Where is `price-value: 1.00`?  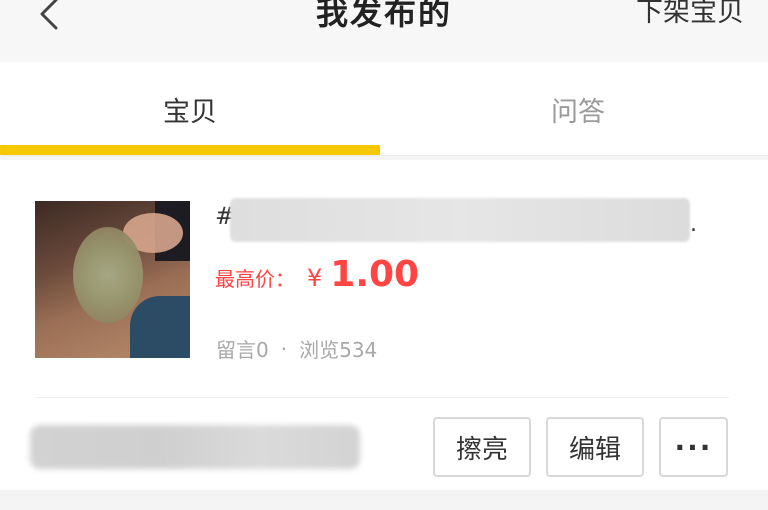
price-value: 1.00 is located at coordinates (375, 274).